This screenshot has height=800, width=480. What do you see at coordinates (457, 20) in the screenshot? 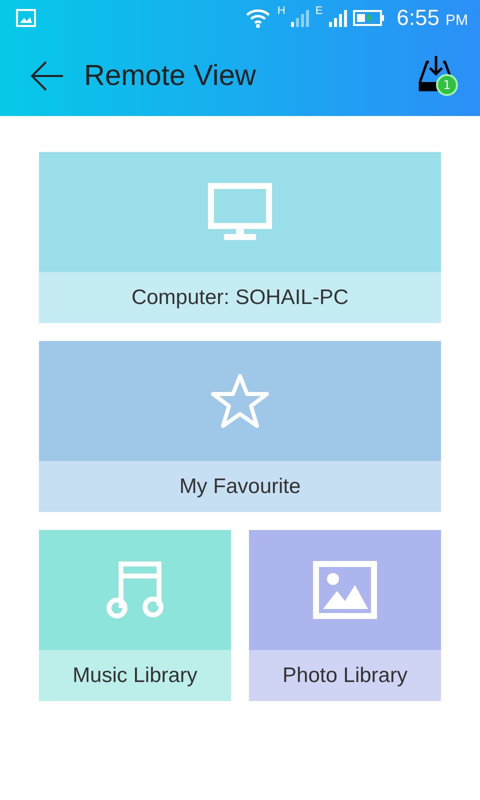
I see `clock-meridiem: PM` at bounding box center [457, 20].